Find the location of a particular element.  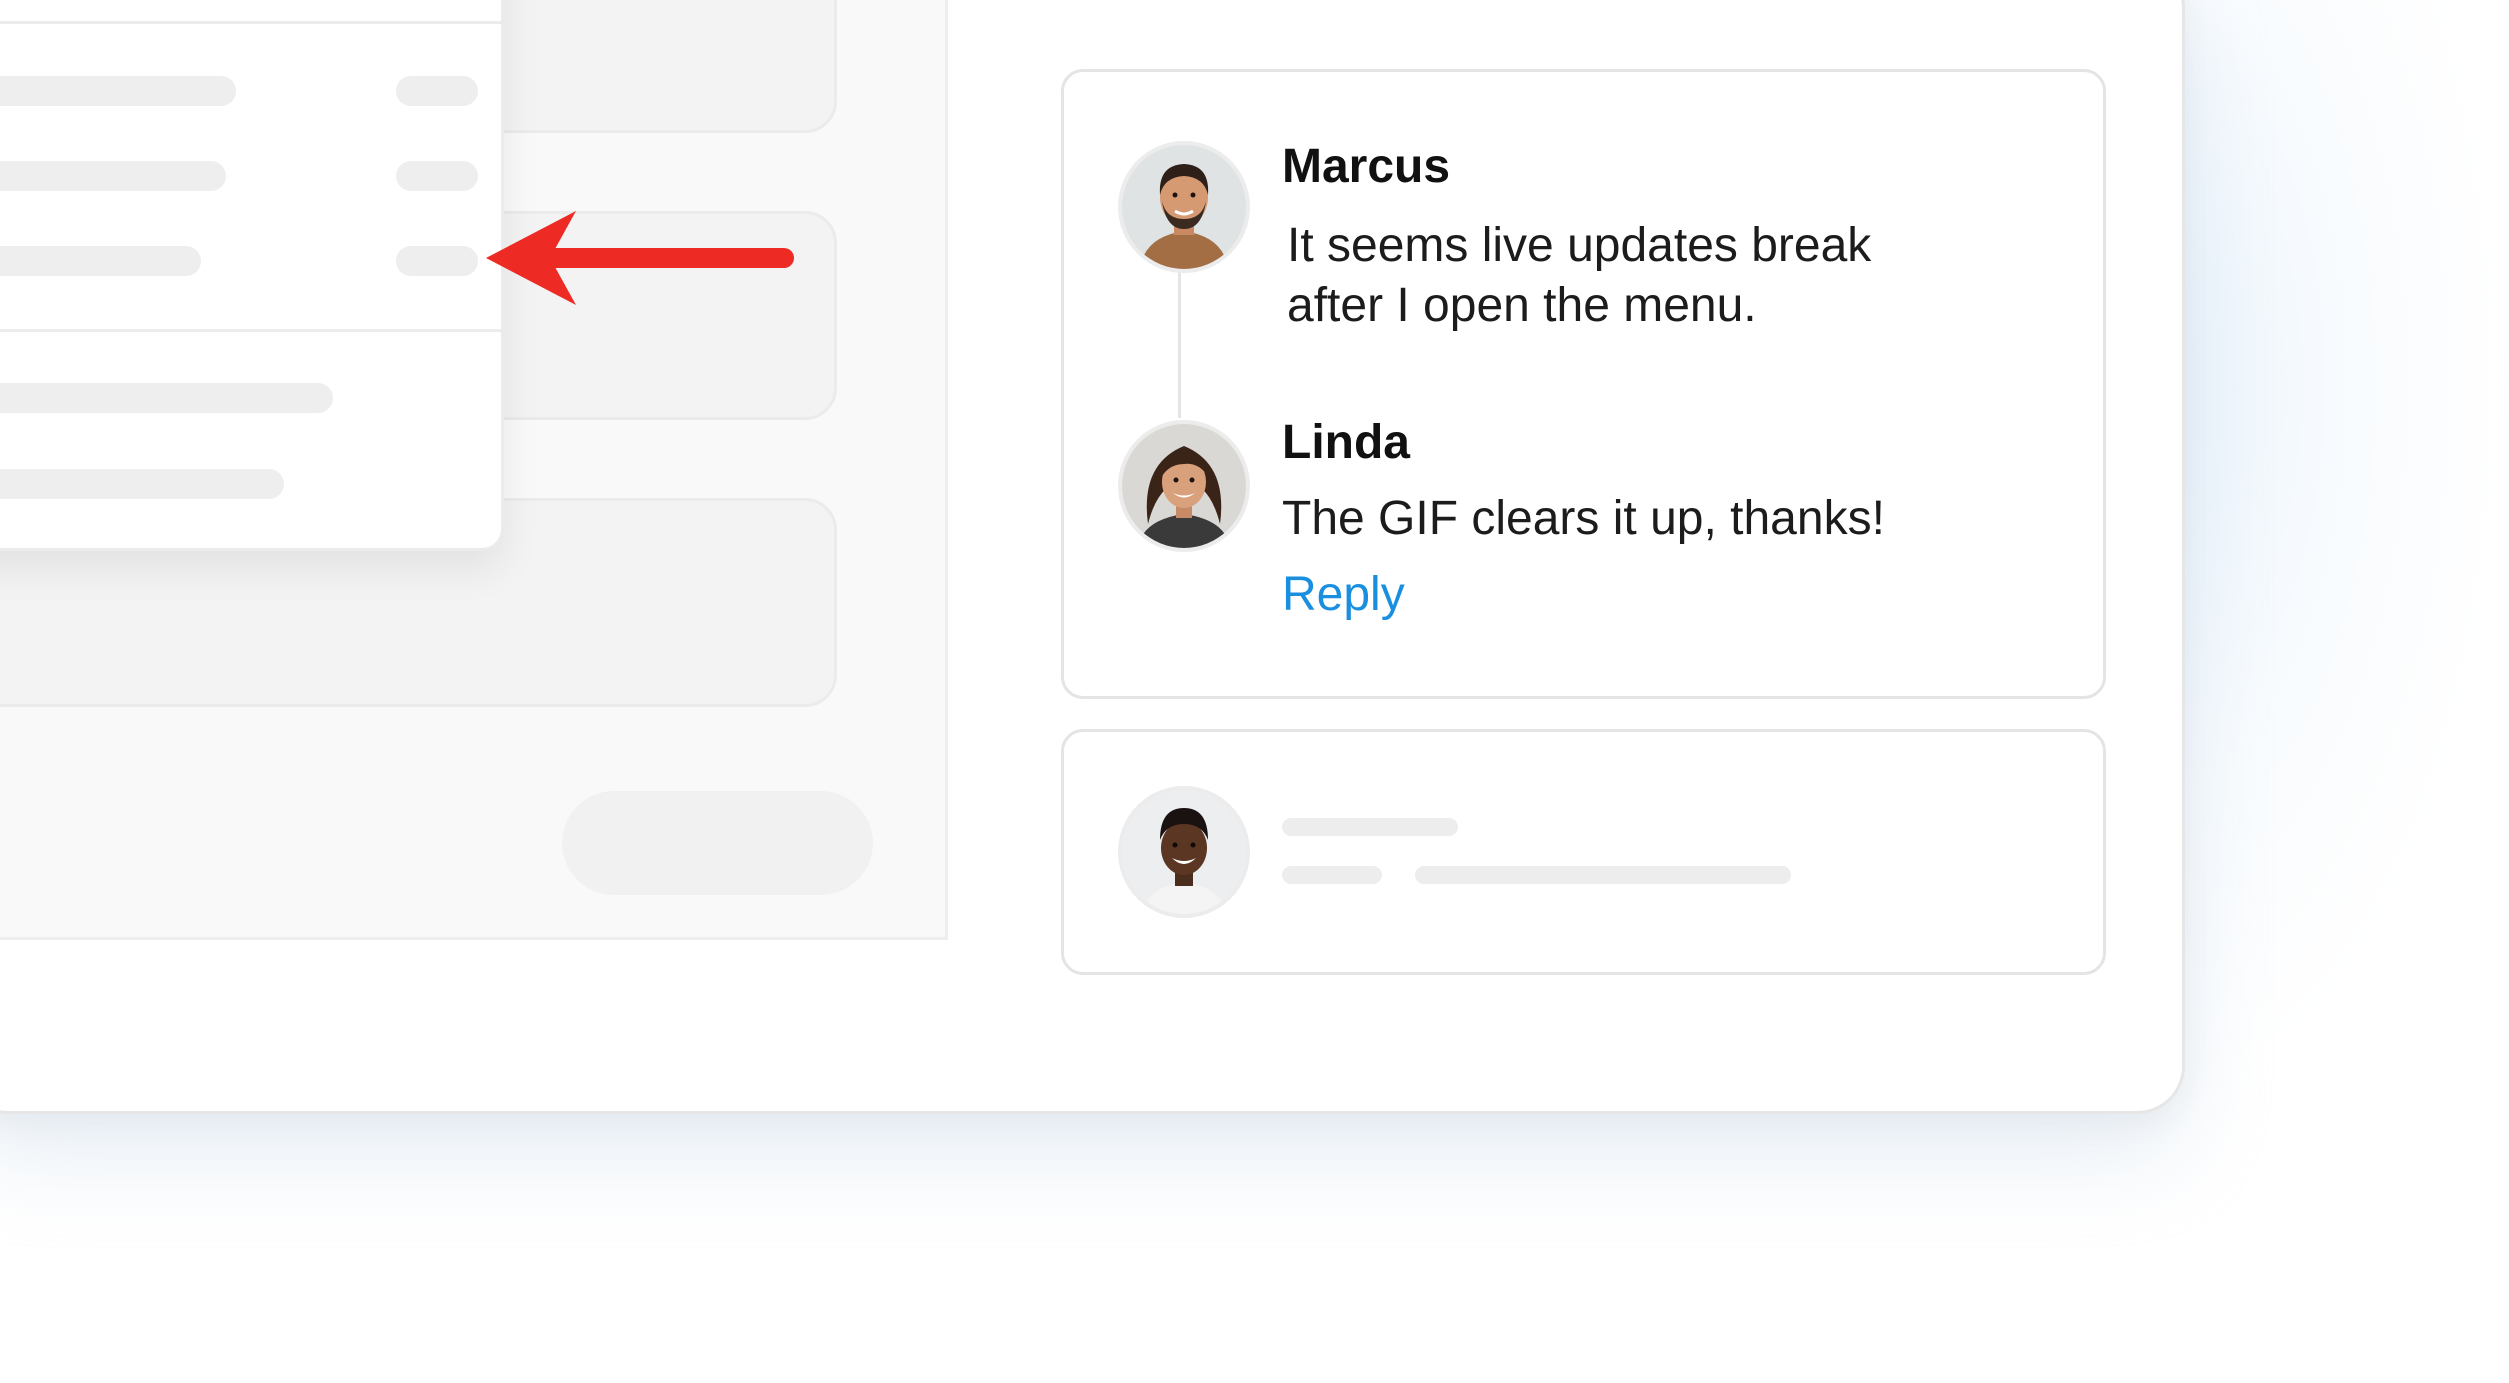

comment-message-line: after I open the menu. is located at coordinates (1522, 305).